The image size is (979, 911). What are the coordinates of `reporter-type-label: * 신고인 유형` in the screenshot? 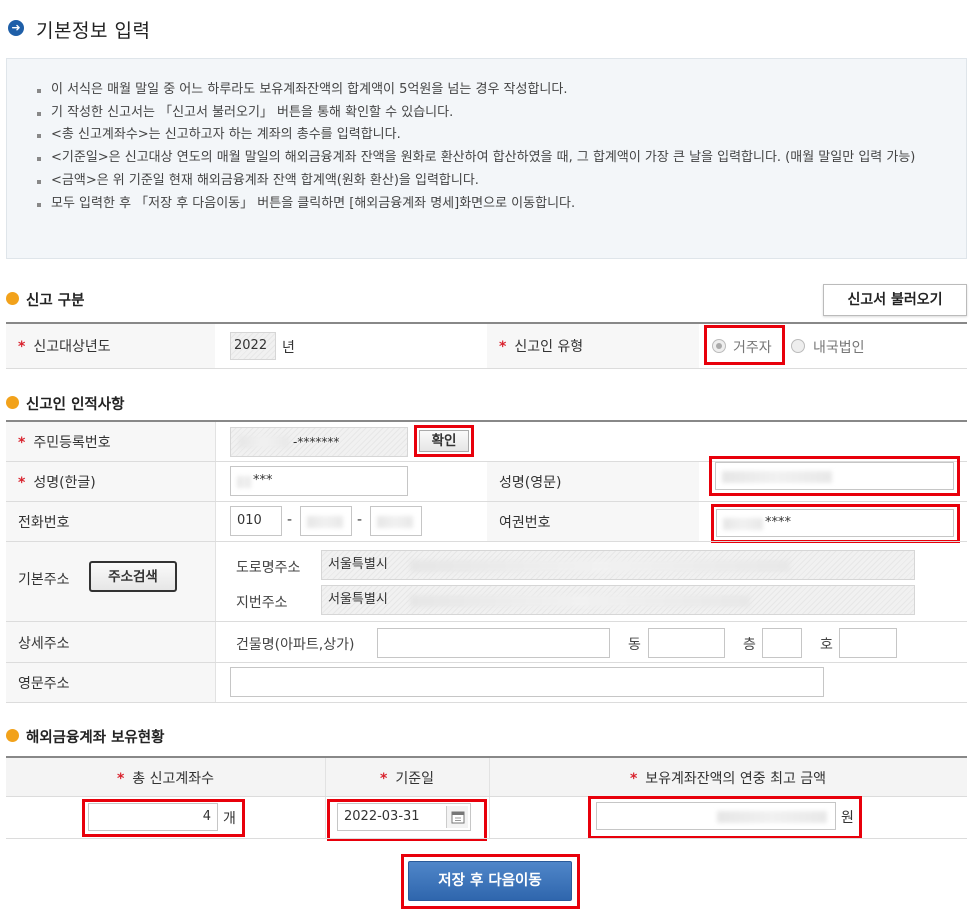 It's located at (541, 346).